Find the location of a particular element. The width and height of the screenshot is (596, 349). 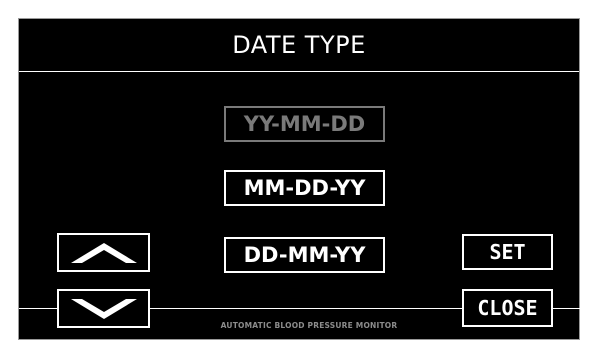

set-button: SET is located at coordinates (507, 252).